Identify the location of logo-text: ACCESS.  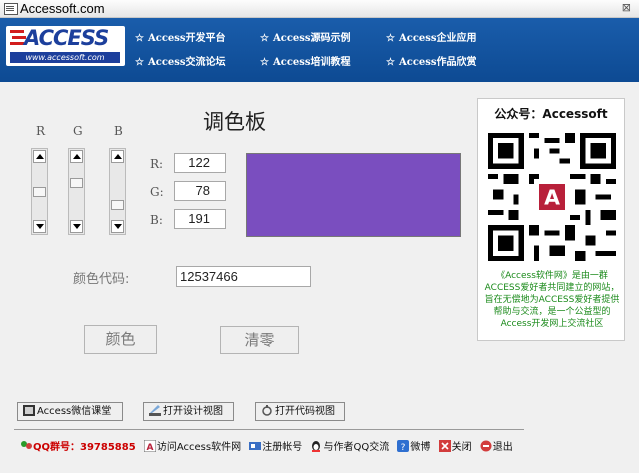
(66, 38).